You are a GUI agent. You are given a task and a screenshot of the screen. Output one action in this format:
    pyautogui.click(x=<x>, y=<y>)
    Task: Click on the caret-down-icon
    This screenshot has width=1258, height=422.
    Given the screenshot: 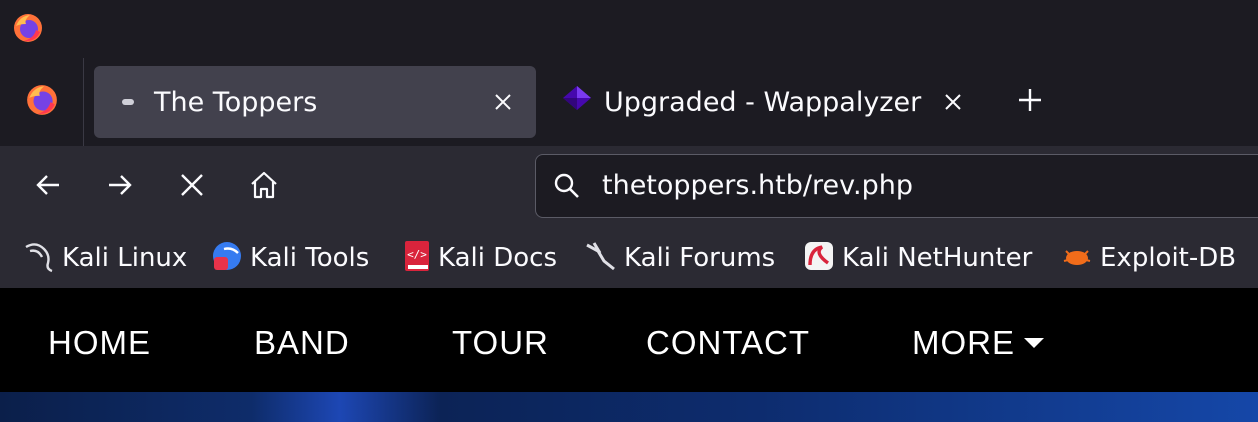 What is the action you would take?
    pyautogui.click(x=1034, y=343)
    